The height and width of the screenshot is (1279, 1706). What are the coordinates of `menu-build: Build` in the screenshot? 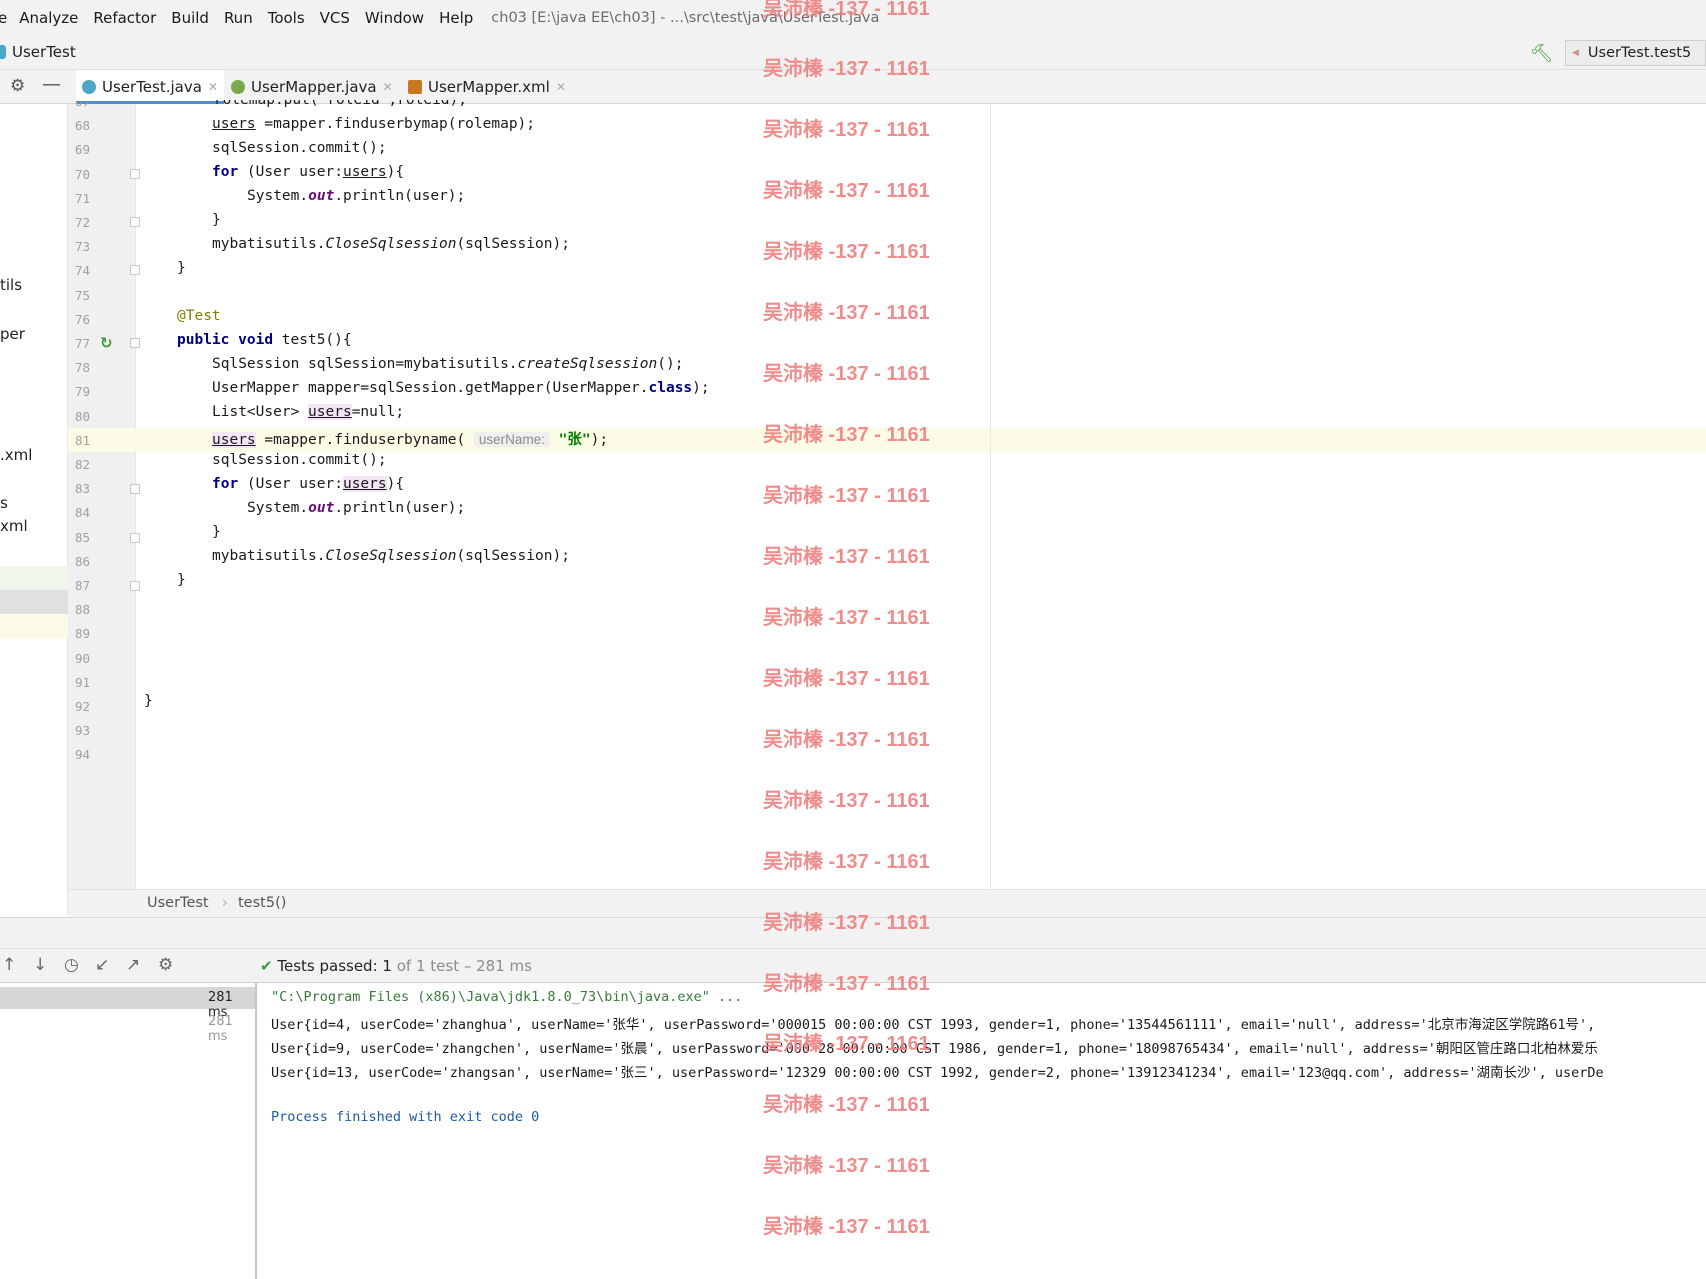 It's located at (190, 18).